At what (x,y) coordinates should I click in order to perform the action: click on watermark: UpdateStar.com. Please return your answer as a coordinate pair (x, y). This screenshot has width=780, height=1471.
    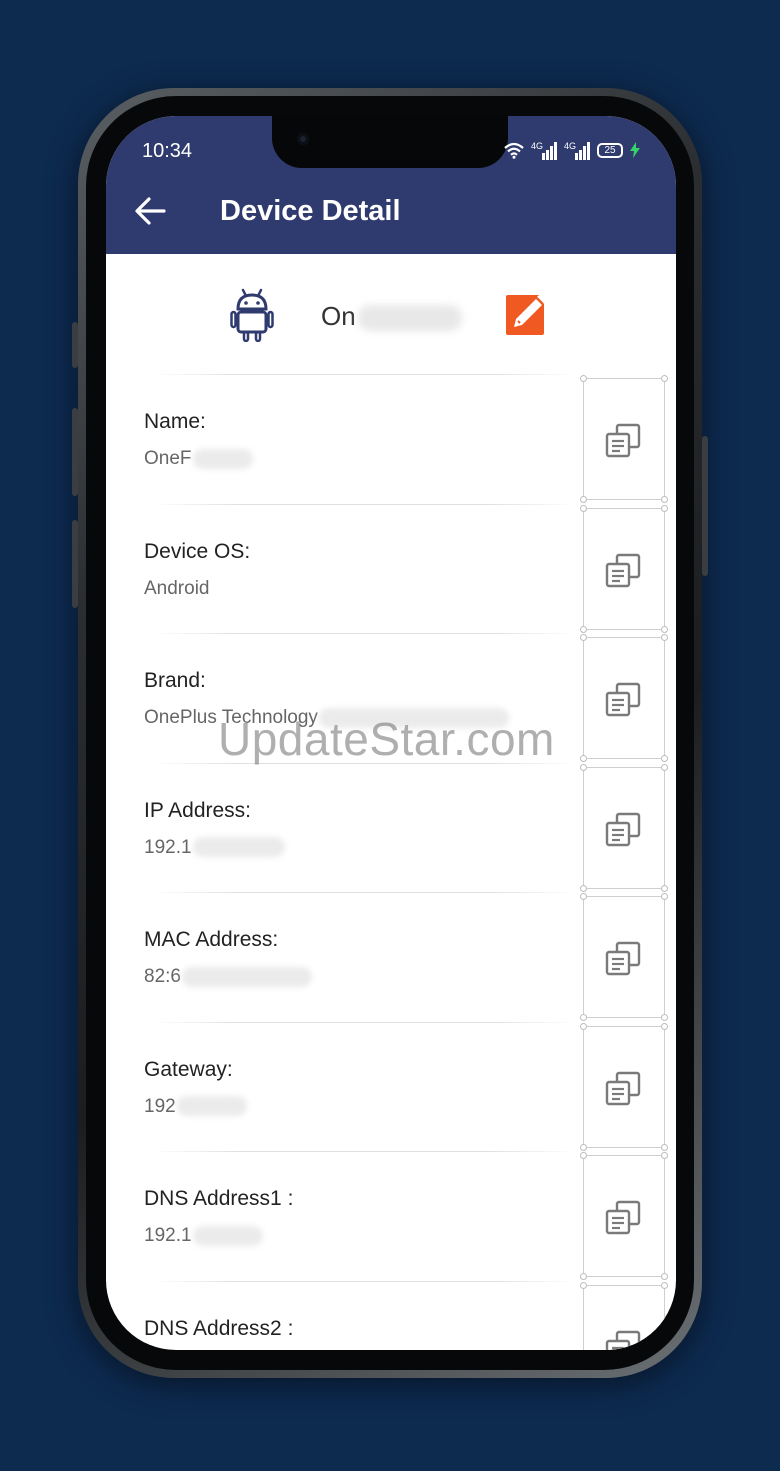
    Looking at the image, I should click on (386, 739).